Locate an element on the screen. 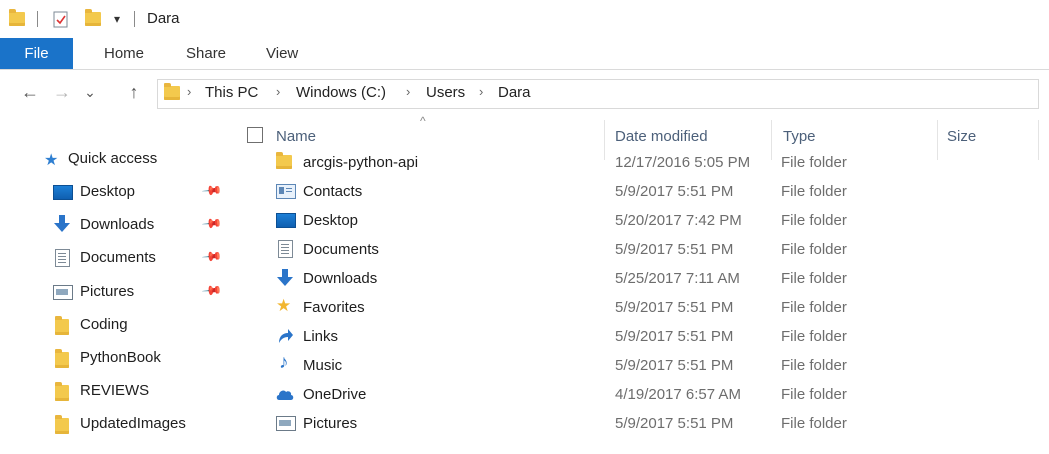 The image size is (1049, 454). nav-item-desktop: Desktop 📌 is located at coordinates (117, 192).